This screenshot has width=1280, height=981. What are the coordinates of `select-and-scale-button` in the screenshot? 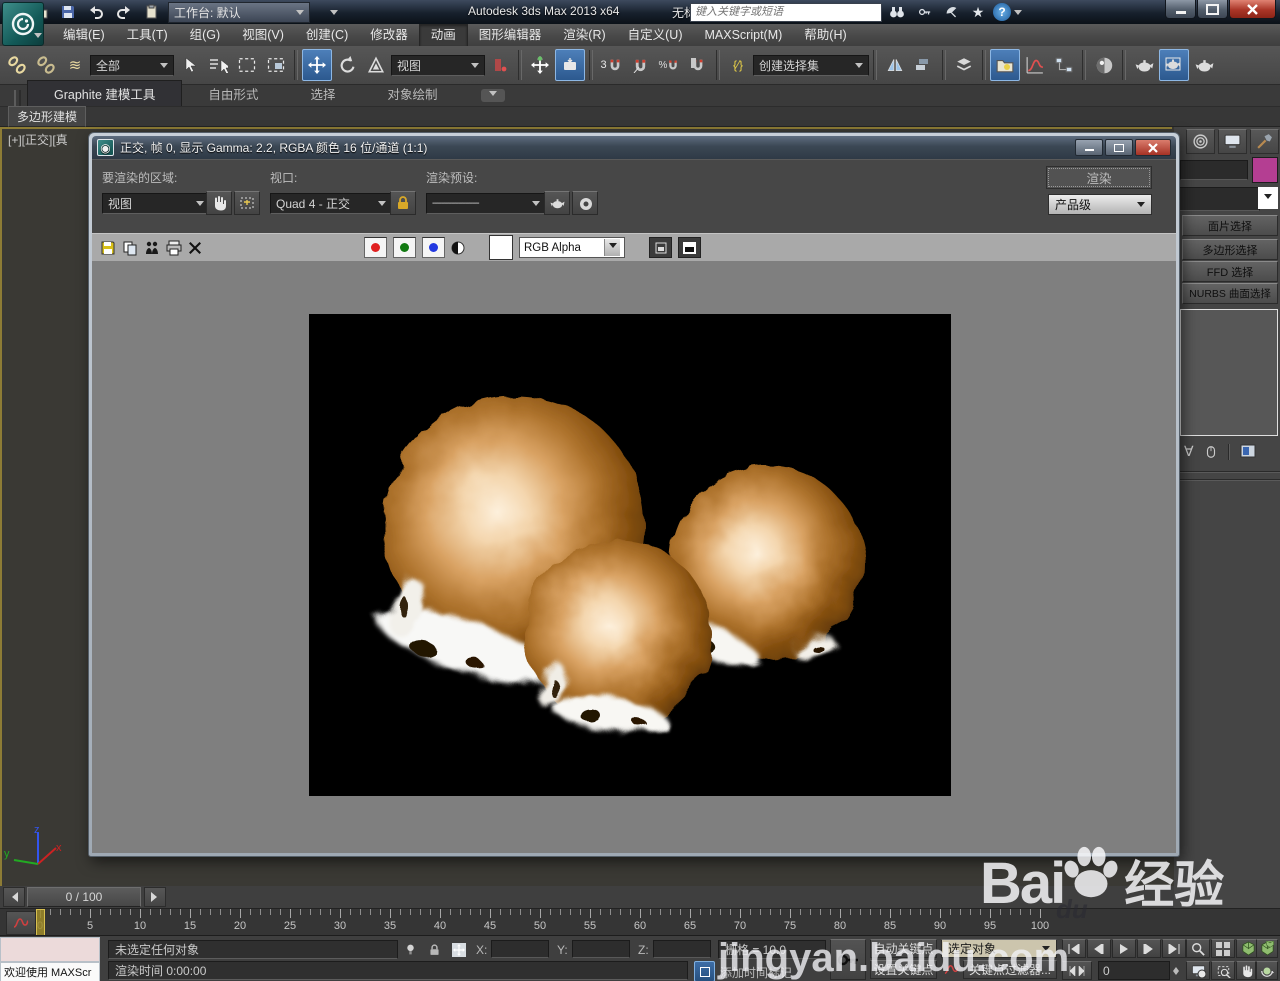 It's located at (376, 65).